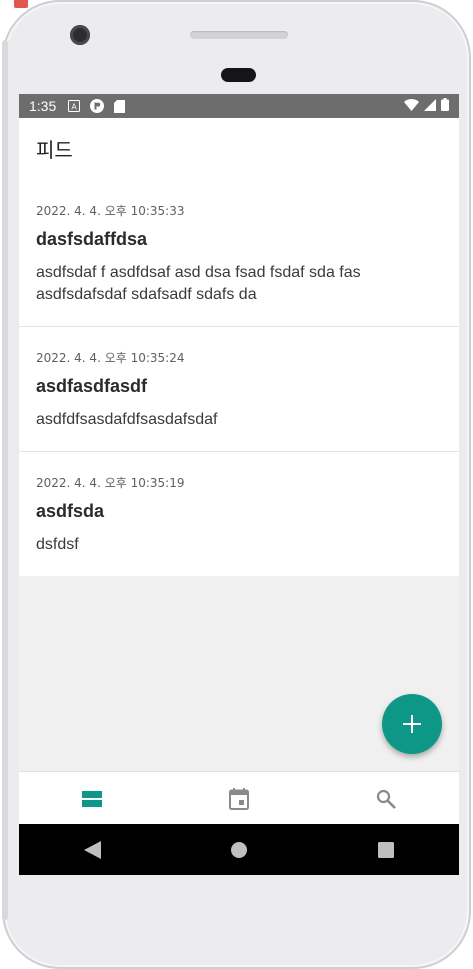  I want to click on post-title: asdfsda, so click(70, 511).